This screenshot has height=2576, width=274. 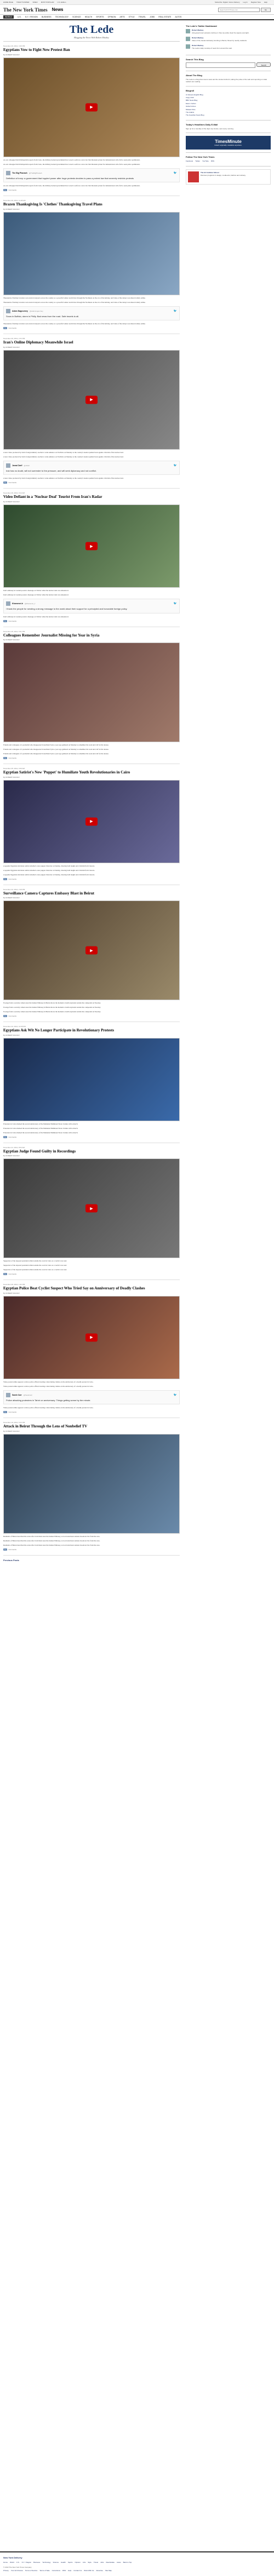 I want to click on nav-item-health: HEALTH, so click(x=89, y=17).